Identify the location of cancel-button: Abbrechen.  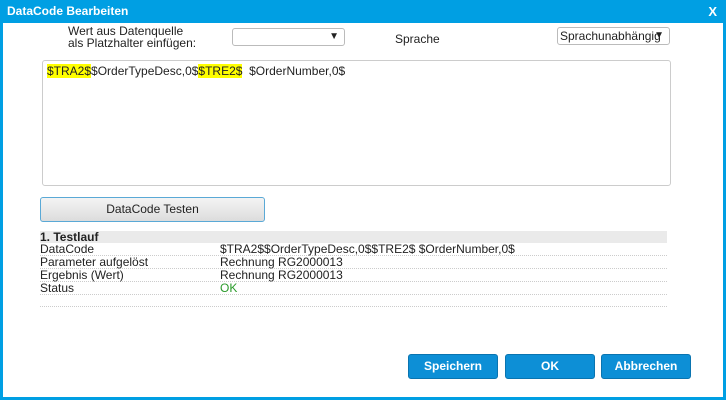
(646, 366).